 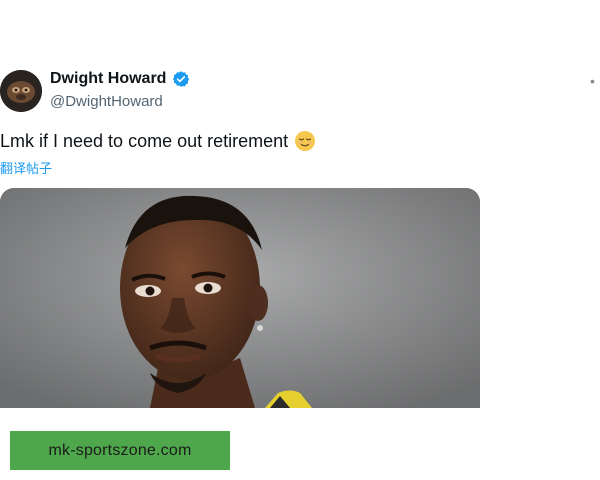 I want to click on display-name: Dwight Howard, so click(x=108, y=79).